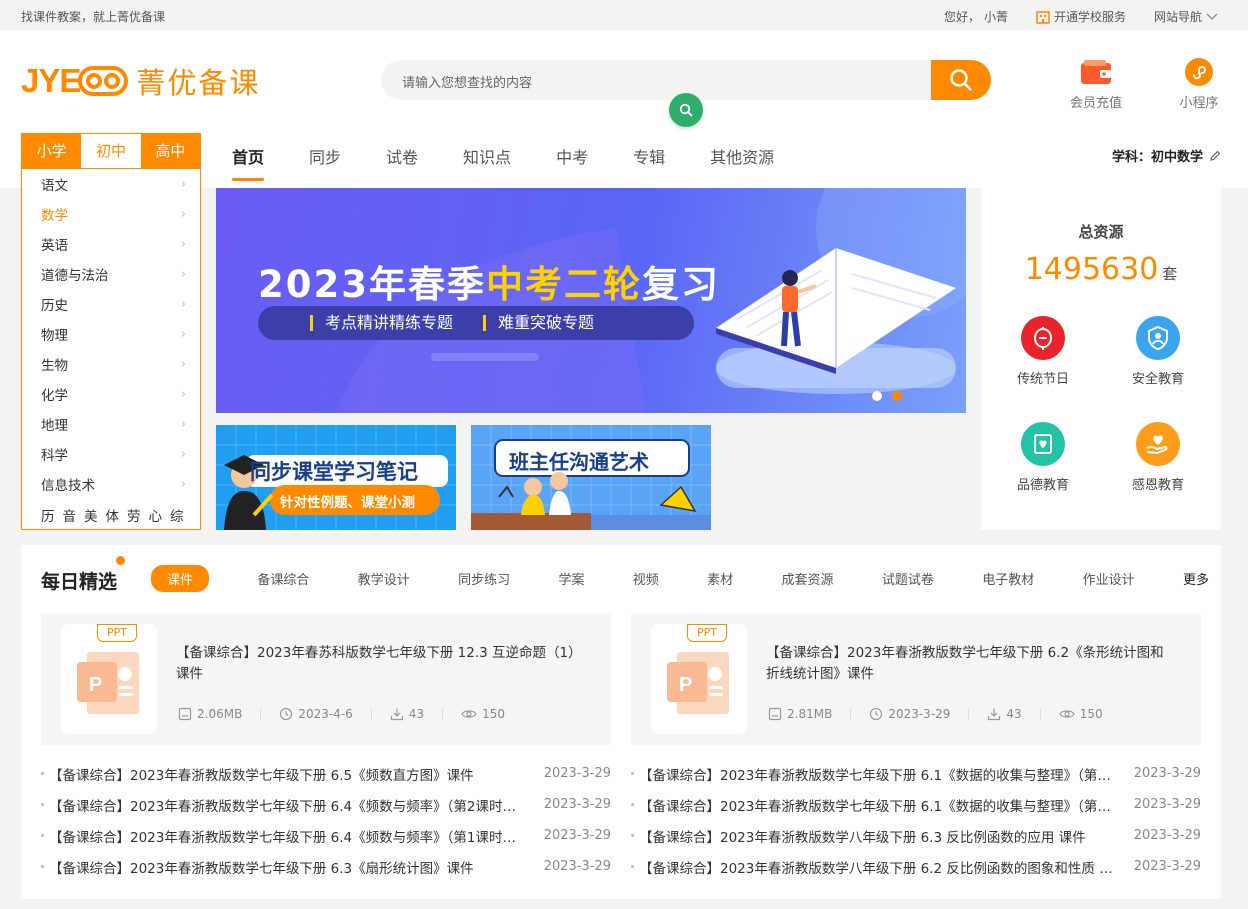  Describe the element at coordinates (257, 867) in the screenshot. I see `list-item-title: 【备课综合】2023年春浙教版数学七年级下册 6.3《扇形统计图》课件` at that location.